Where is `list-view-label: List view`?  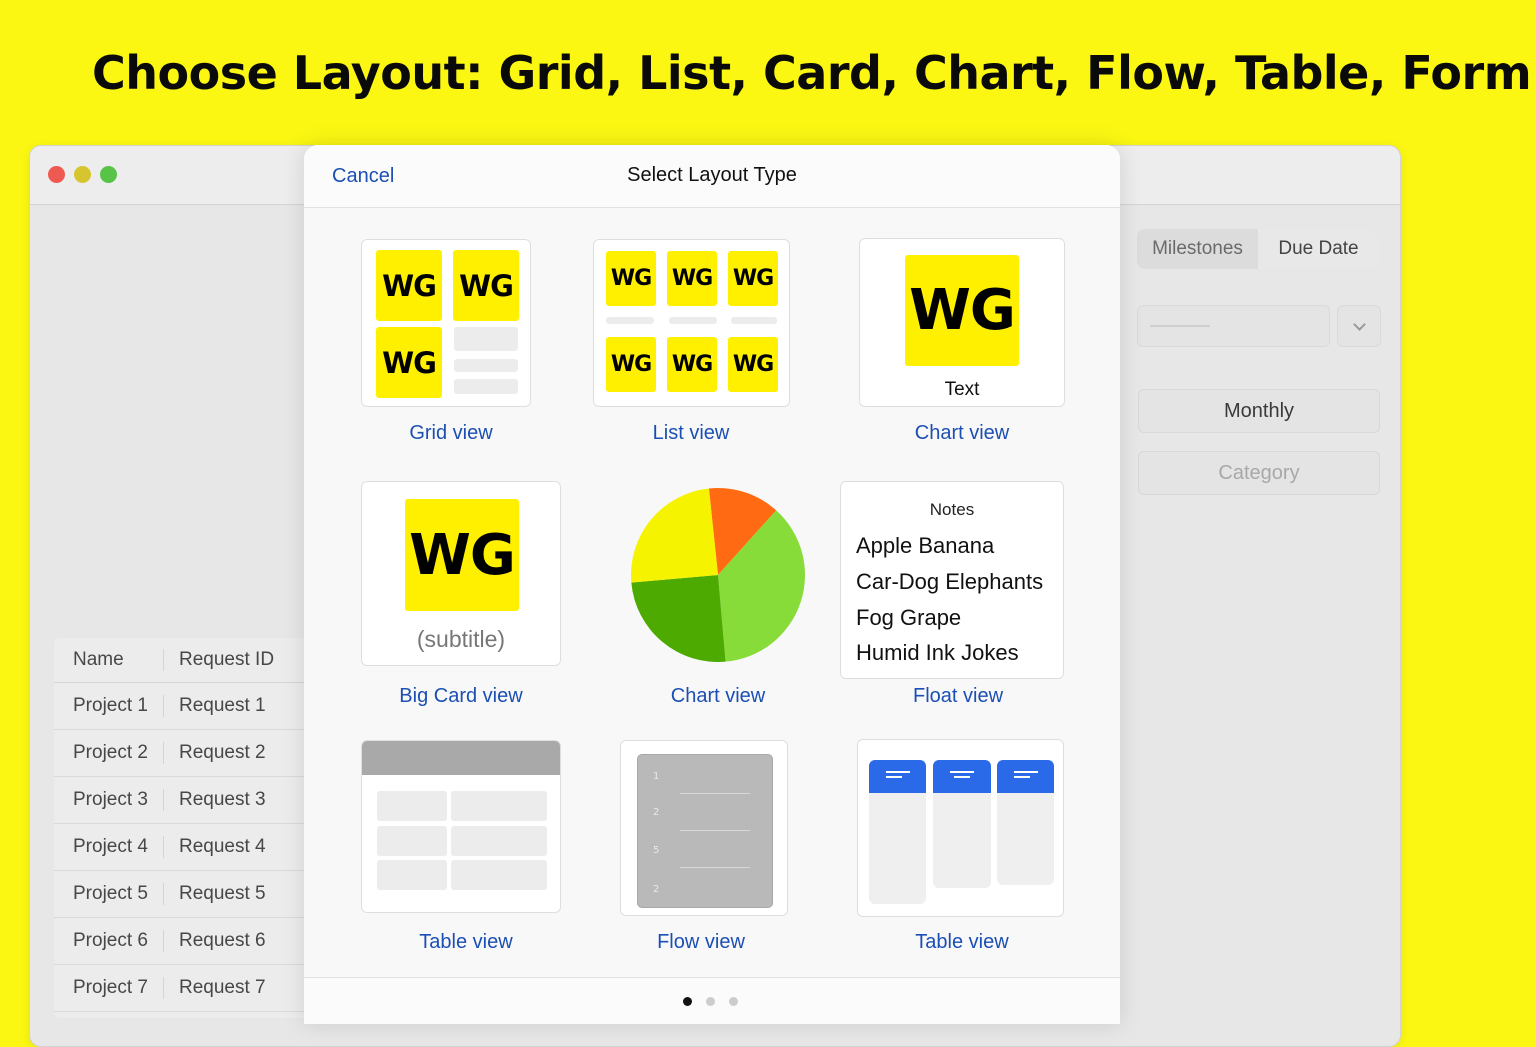 list-view-label: List view is located at coordinates (691, 433).